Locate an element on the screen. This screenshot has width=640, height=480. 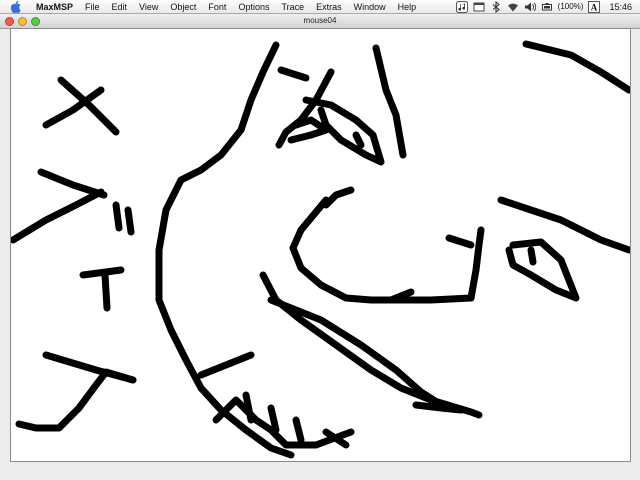
menu-extras-status: (100%) A 15:46 is located at coordinates (547, 6).